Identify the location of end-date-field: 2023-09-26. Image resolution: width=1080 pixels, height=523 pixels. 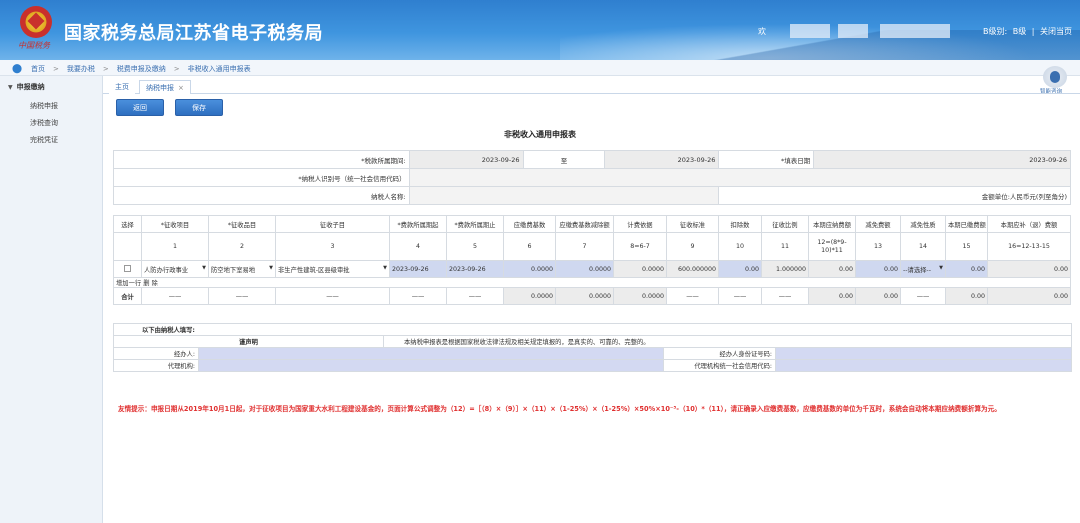
(475, 269).